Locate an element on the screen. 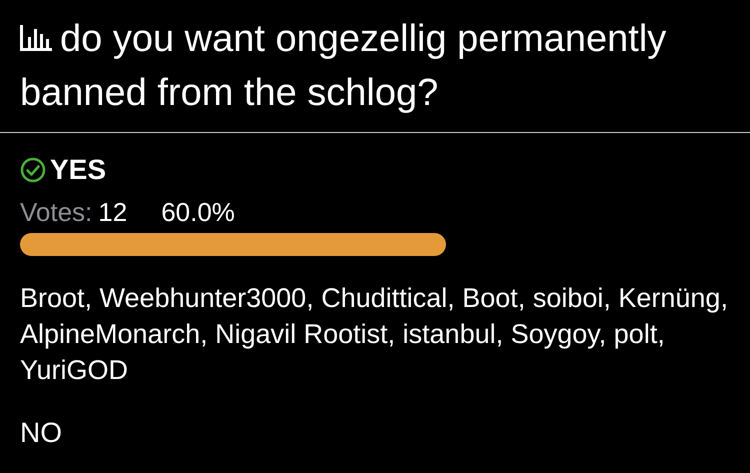 The height and width of the screenshot is (473, 750). option-label: NO is located at coordinates (41, 433).